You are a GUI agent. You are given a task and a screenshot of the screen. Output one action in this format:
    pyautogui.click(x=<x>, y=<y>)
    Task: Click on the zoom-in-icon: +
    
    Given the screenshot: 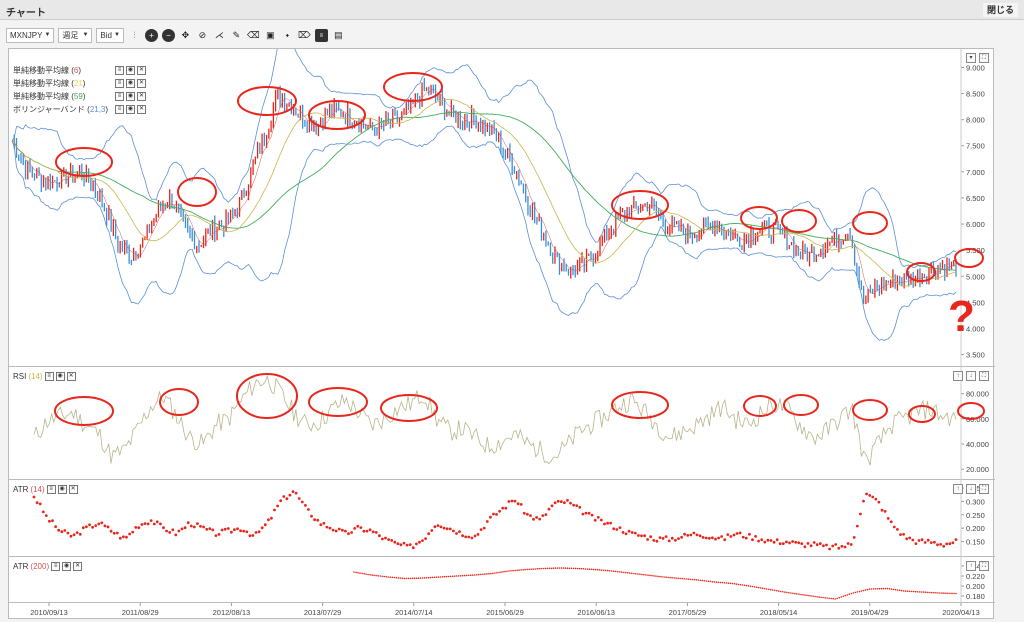 What is the action you would take?
    pyautogui.click(x=151, y=35)
    